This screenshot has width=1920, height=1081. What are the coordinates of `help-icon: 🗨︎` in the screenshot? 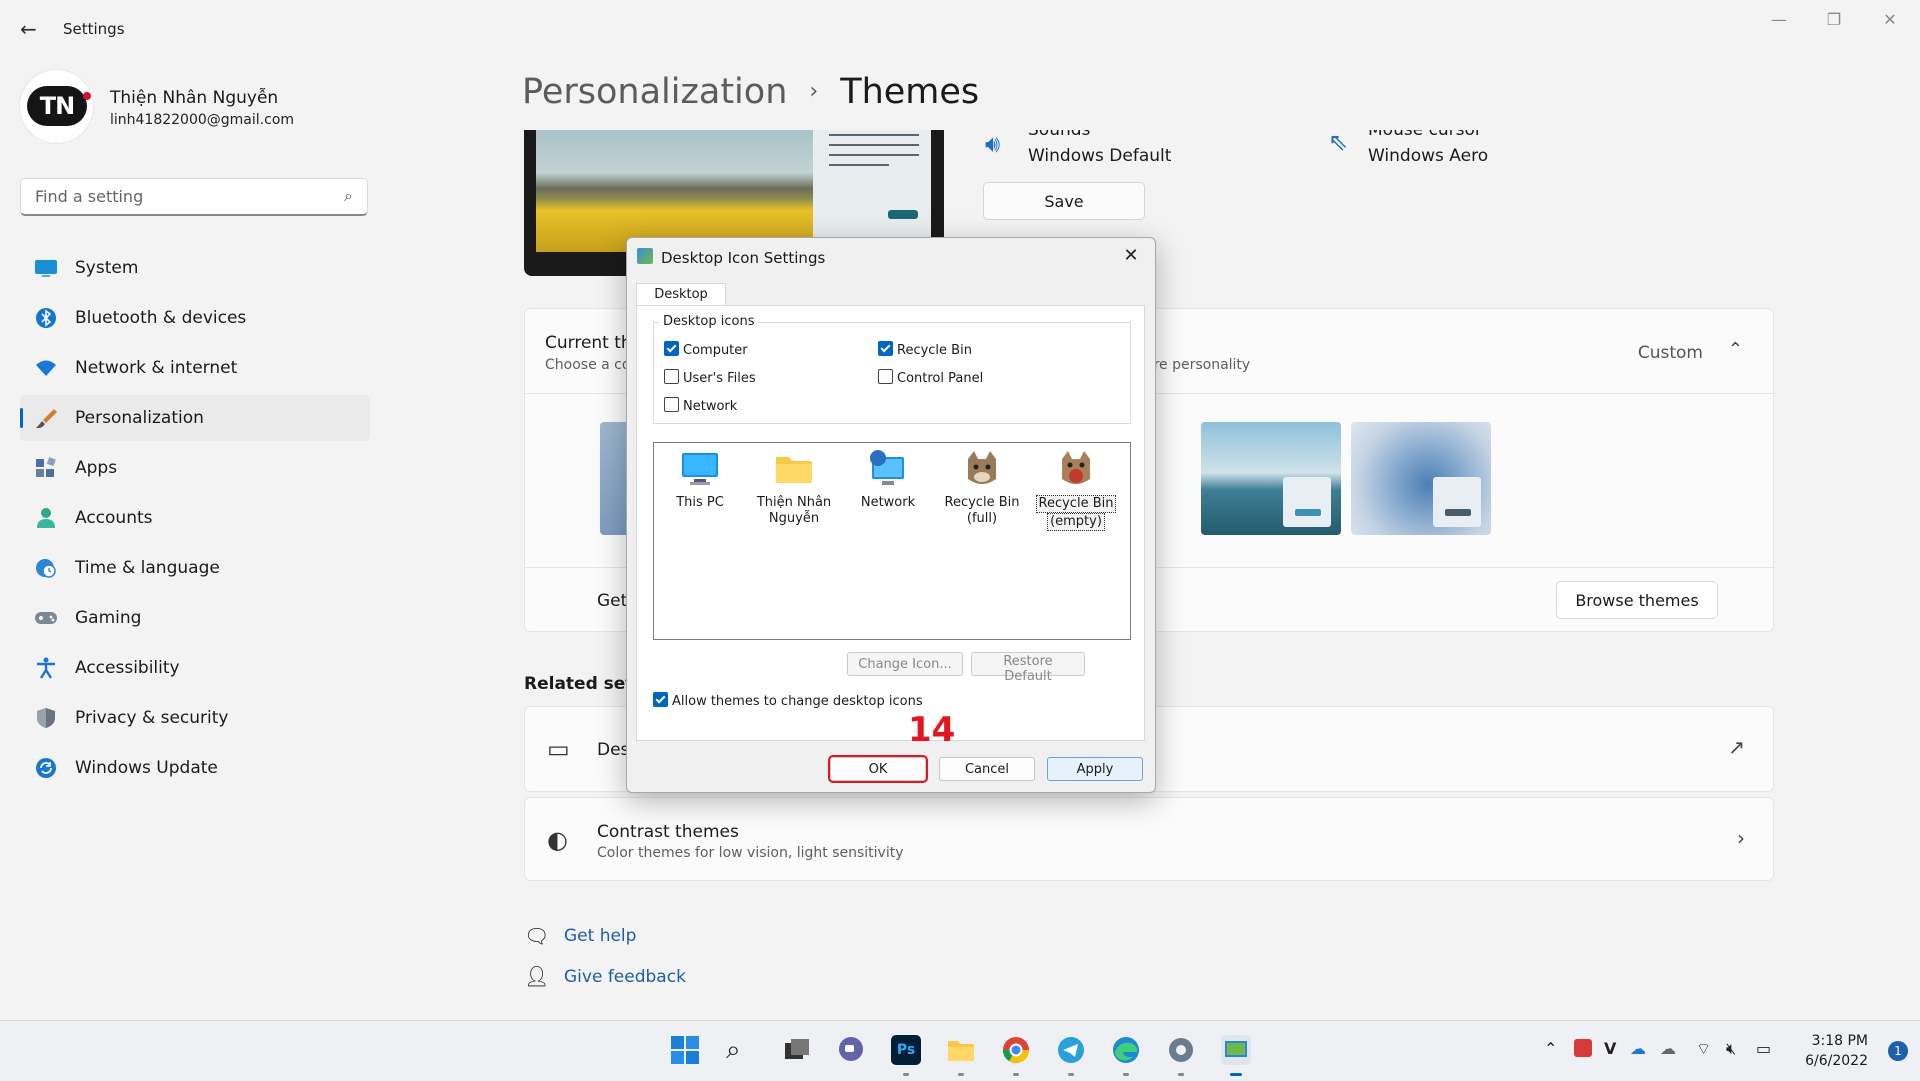 It's located at (537, 936).